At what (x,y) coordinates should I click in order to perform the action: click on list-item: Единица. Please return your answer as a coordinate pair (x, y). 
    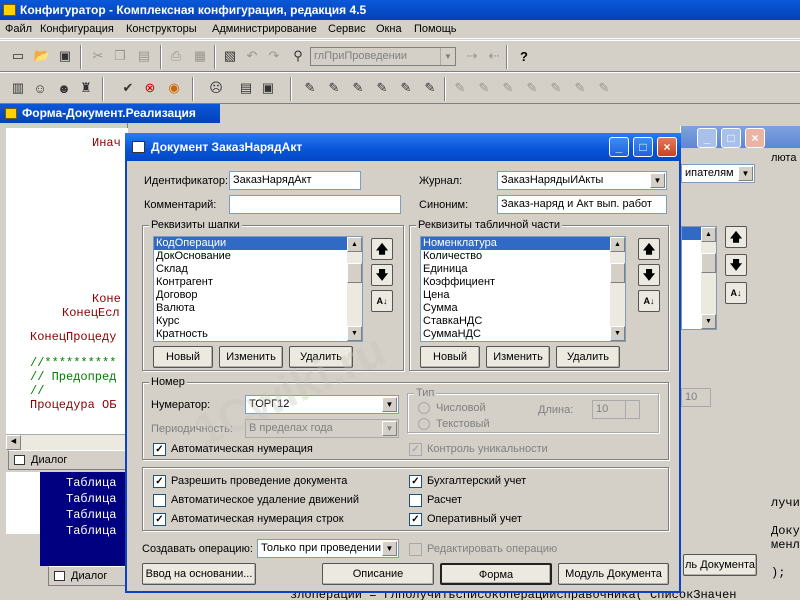
    Looking at the image, I should click on (523, 269).